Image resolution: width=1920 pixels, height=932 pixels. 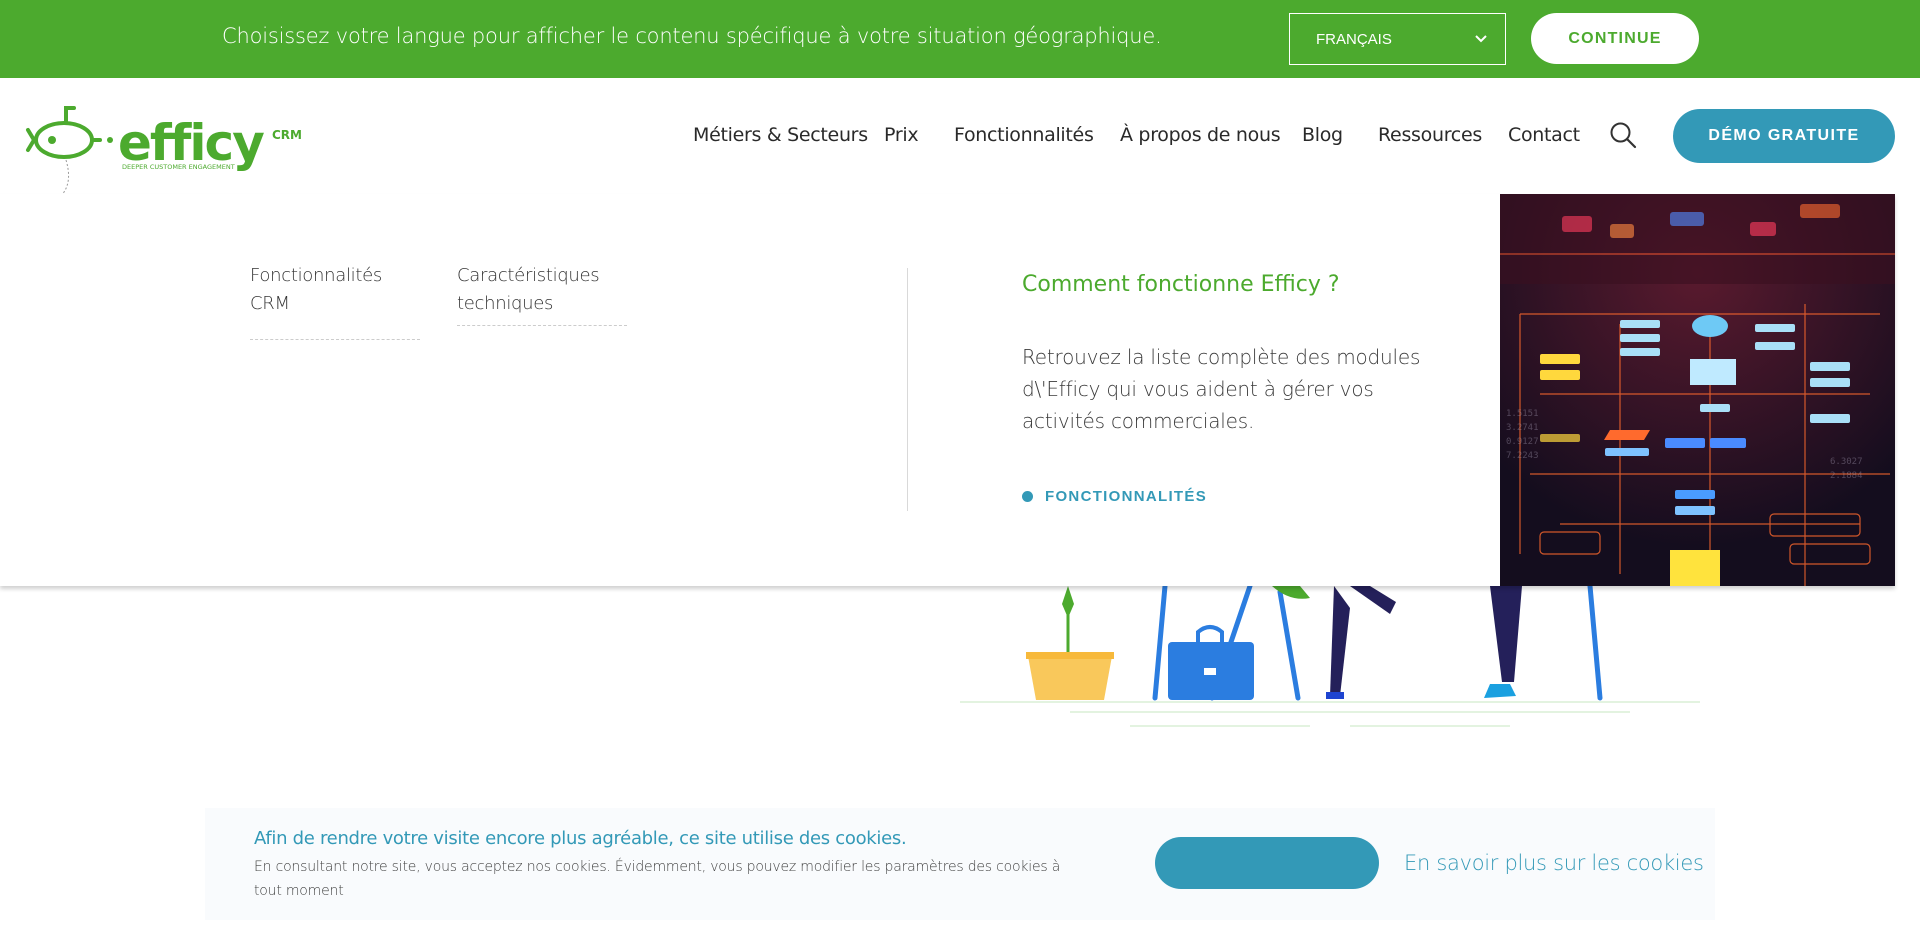 What do you see at coordinates (1522, 442) in the screenshot?
I see `svg-text: 0.9127` at bounding box center [1522, 442].